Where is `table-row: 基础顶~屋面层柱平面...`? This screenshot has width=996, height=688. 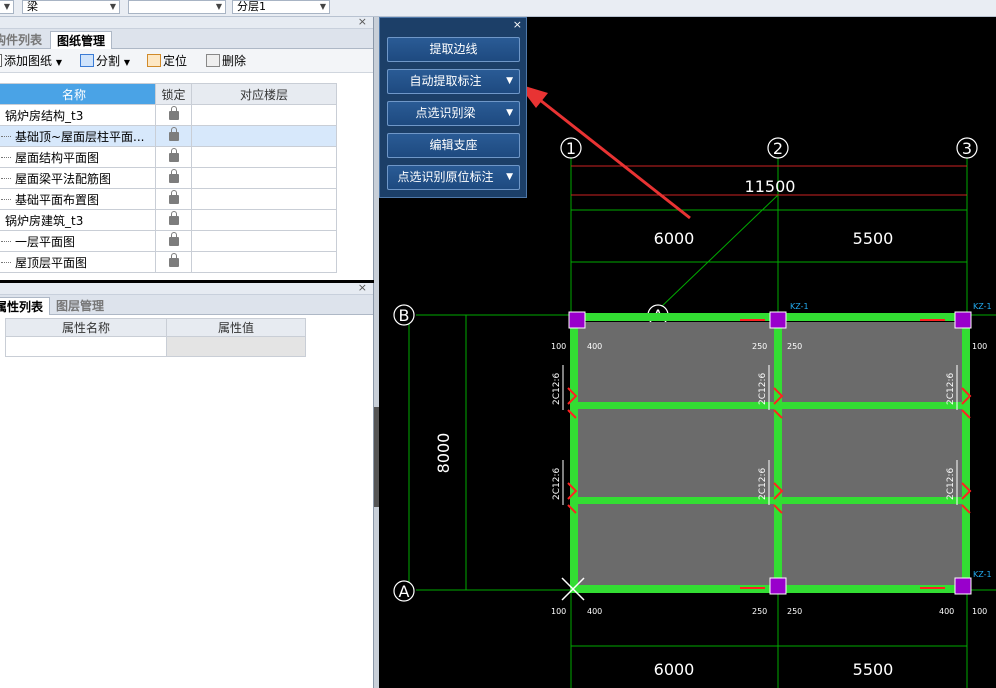 table-row: 基础顶~屋面层柱平面... is located at coordinates (168, 136).